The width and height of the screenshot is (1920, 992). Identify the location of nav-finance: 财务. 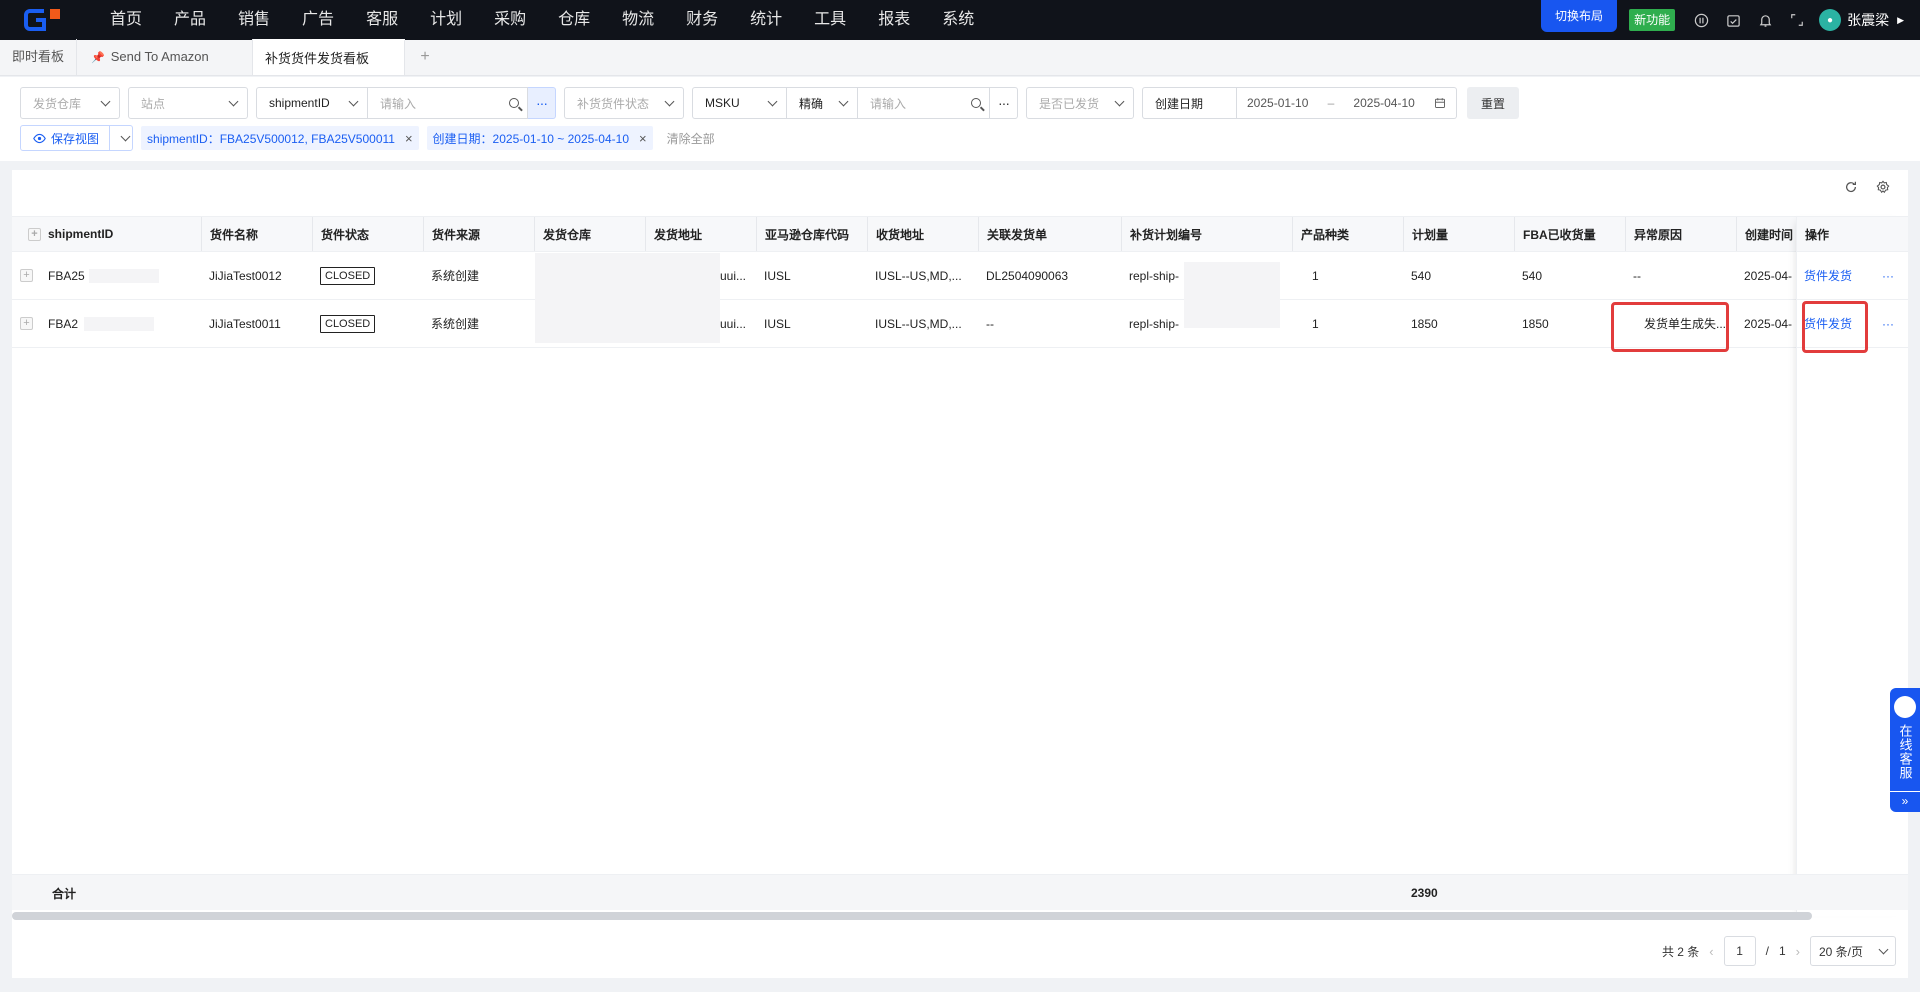
(702, 20).